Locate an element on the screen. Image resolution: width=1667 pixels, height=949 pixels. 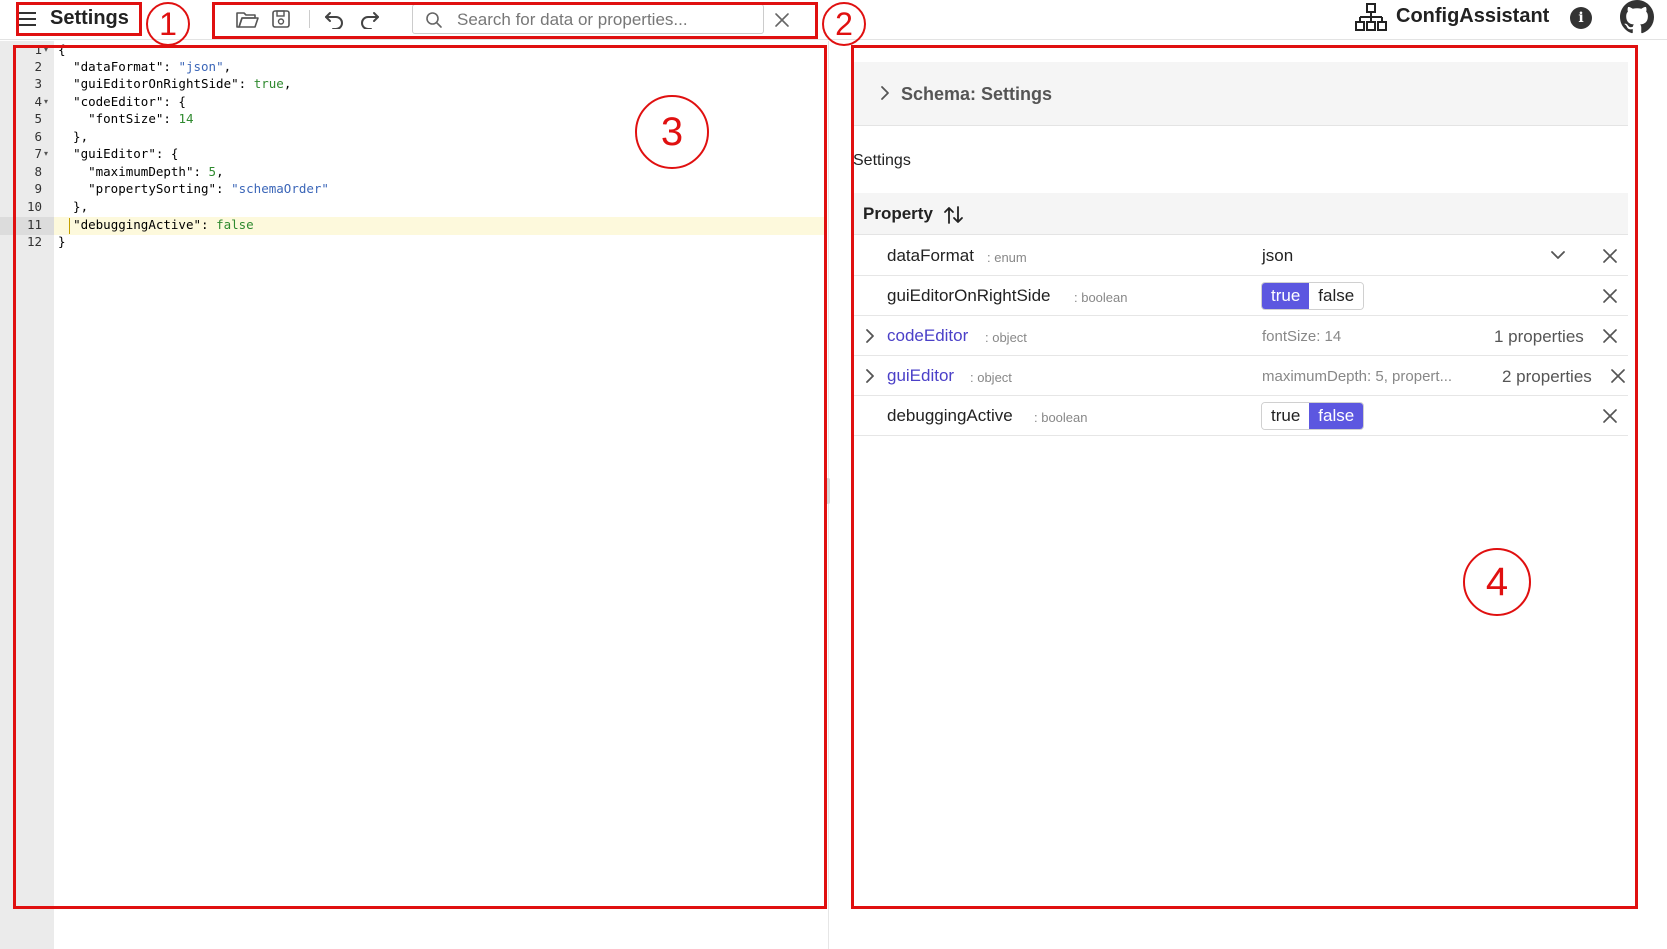
chevron-down-icon is located at coordinates (1558, 255).